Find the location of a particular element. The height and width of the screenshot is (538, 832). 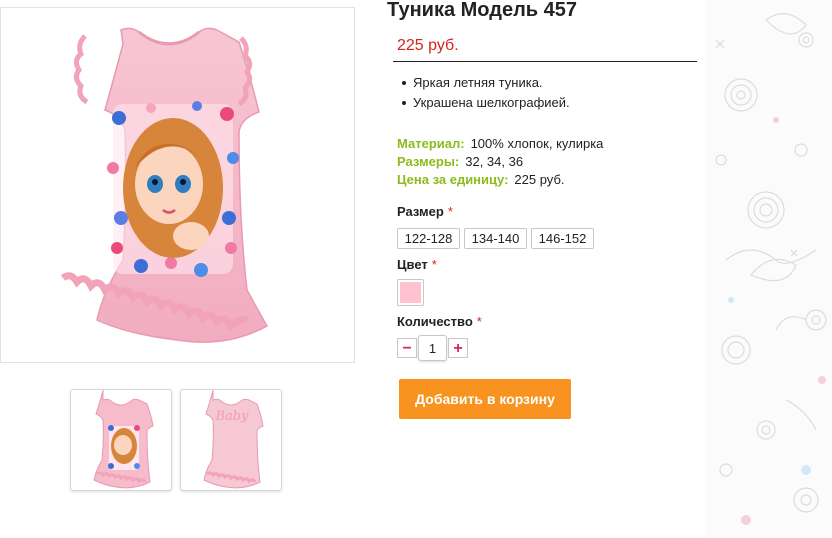

feature-item: Яркая летняя туника. is located at coordinates (486, 85).